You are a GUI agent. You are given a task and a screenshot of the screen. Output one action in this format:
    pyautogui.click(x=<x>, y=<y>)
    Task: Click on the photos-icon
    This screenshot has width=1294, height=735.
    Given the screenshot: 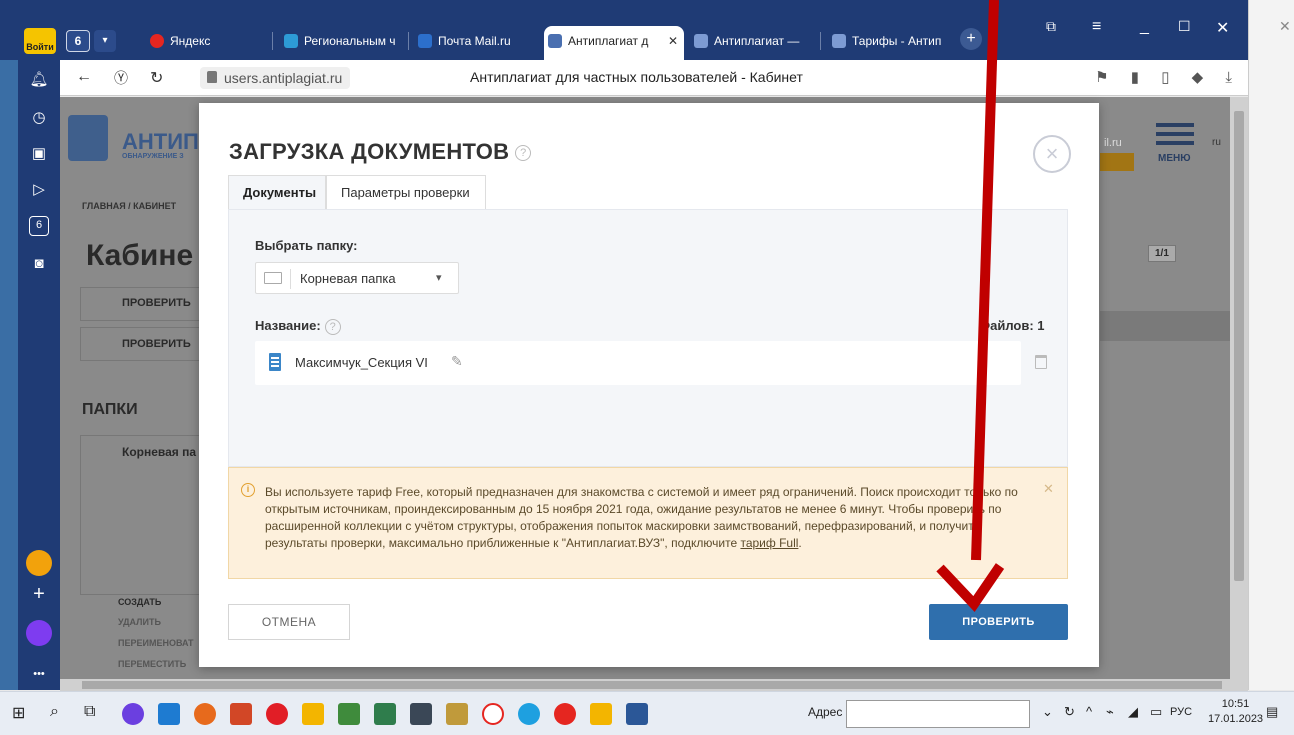 What is the action you would take?
    pyautogui.click(x=349, y=714)
    